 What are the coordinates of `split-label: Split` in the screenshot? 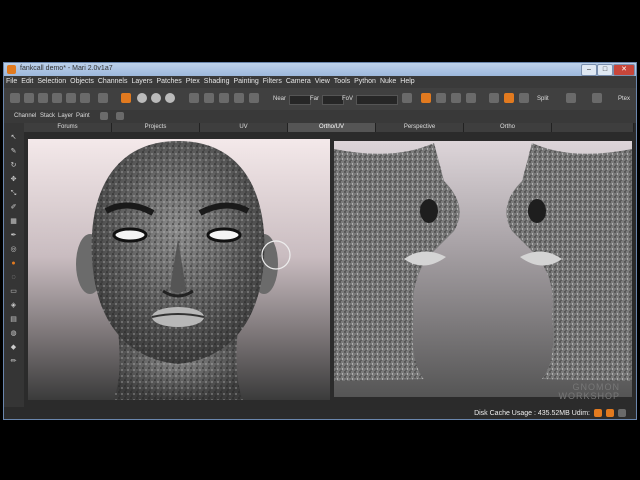 It's located at (543, 99).